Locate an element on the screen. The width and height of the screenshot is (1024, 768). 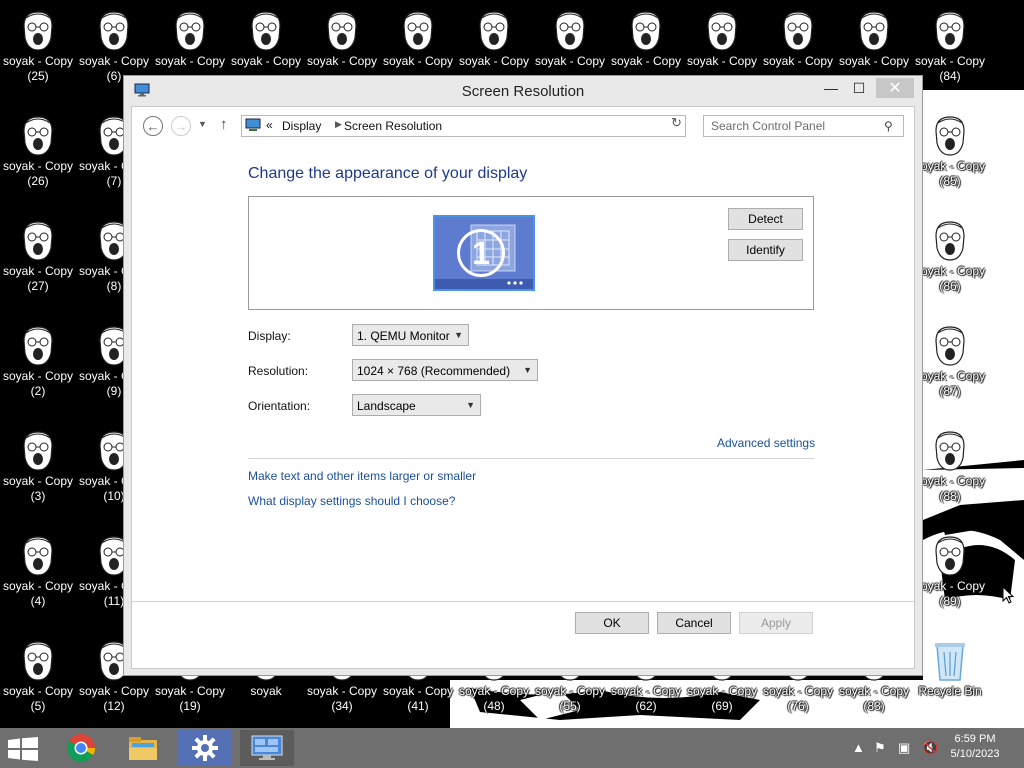
desktop-icon-soyak: soyak - Copy (5) is located at coordinates (38, 682).